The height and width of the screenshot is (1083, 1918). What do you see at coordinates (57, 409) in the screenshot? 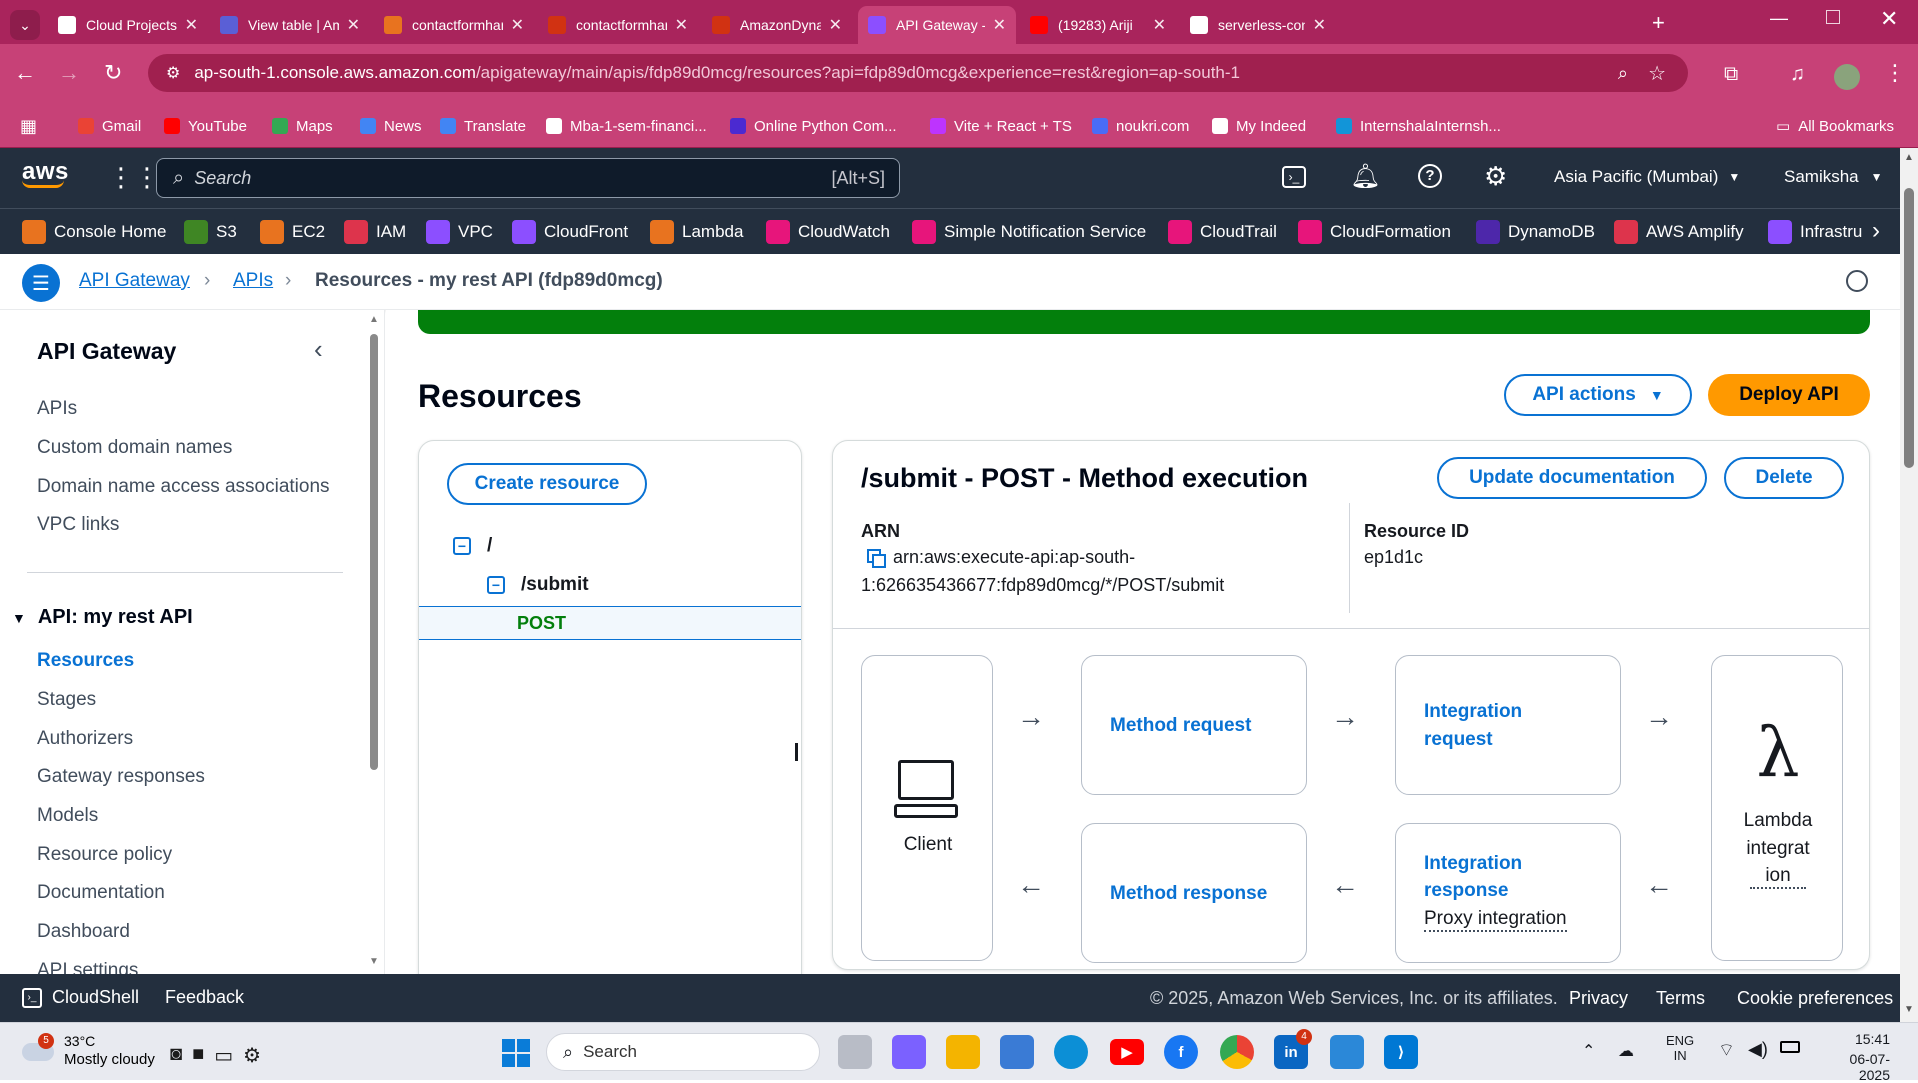
I see `nav-item-apis: APIs` at bounding box center [57, 409].